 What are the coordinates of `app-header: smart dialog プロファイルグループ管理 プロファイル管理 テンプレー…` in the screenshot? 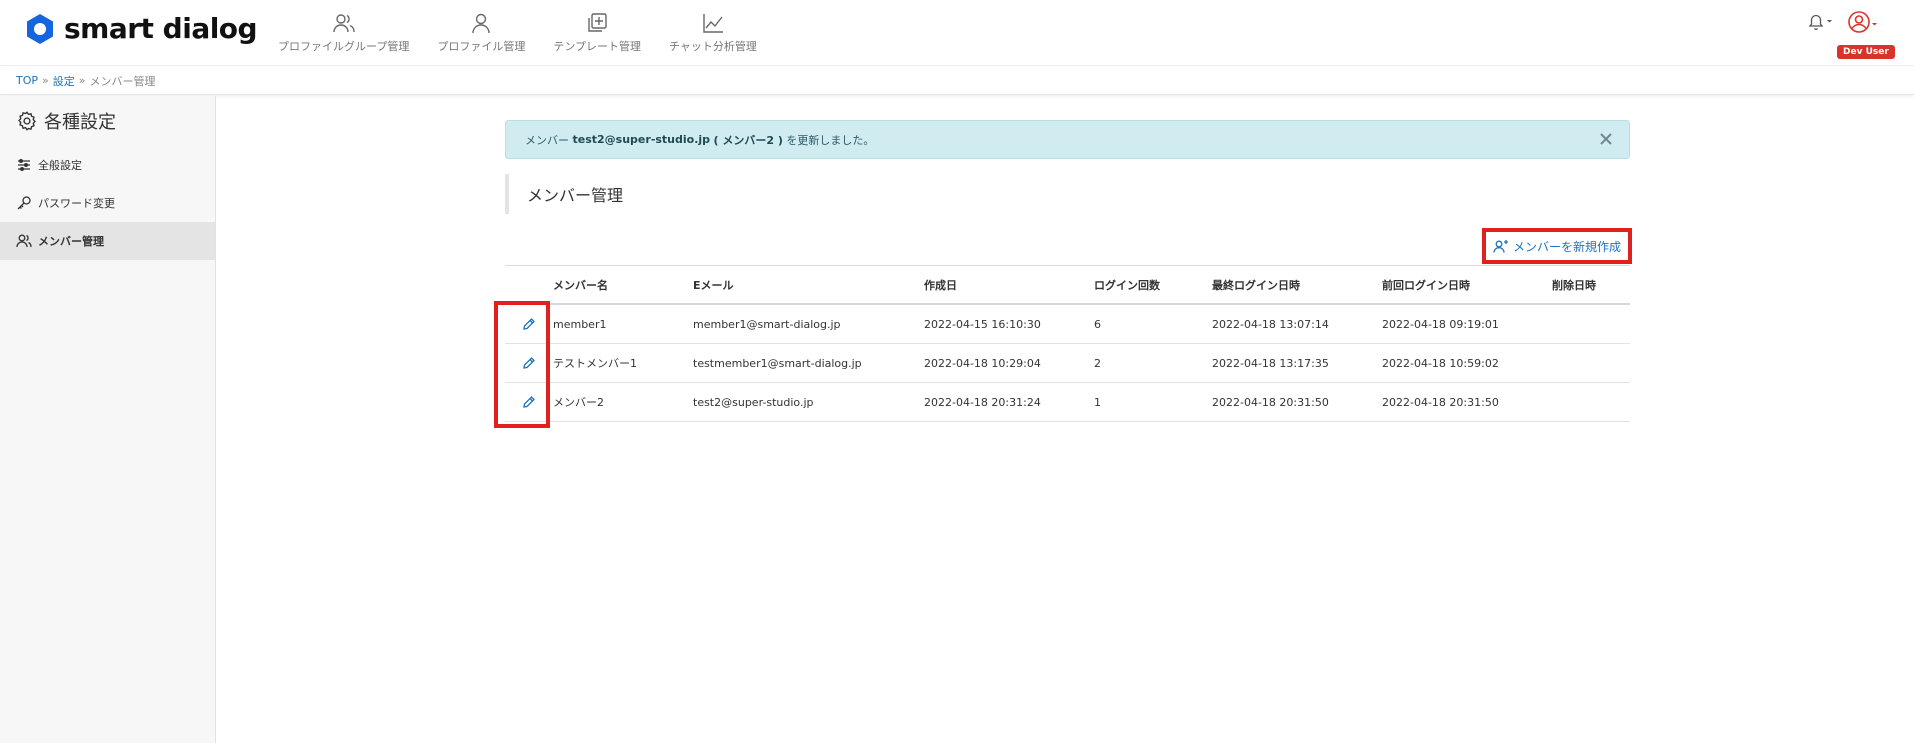 It's located at (957, 33).